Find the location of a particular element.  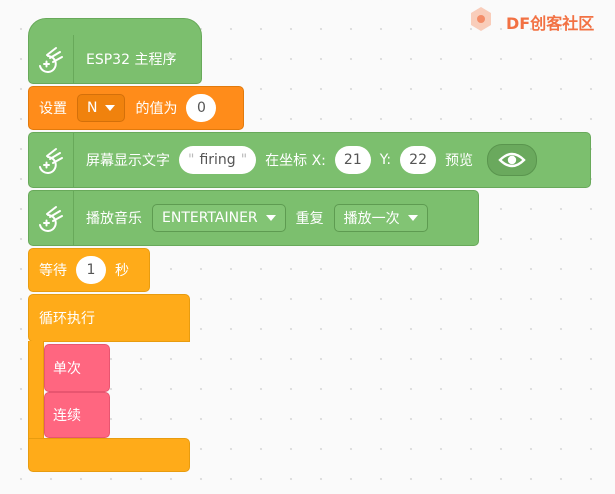

quote-close: " is located at coordinates (244, 160).